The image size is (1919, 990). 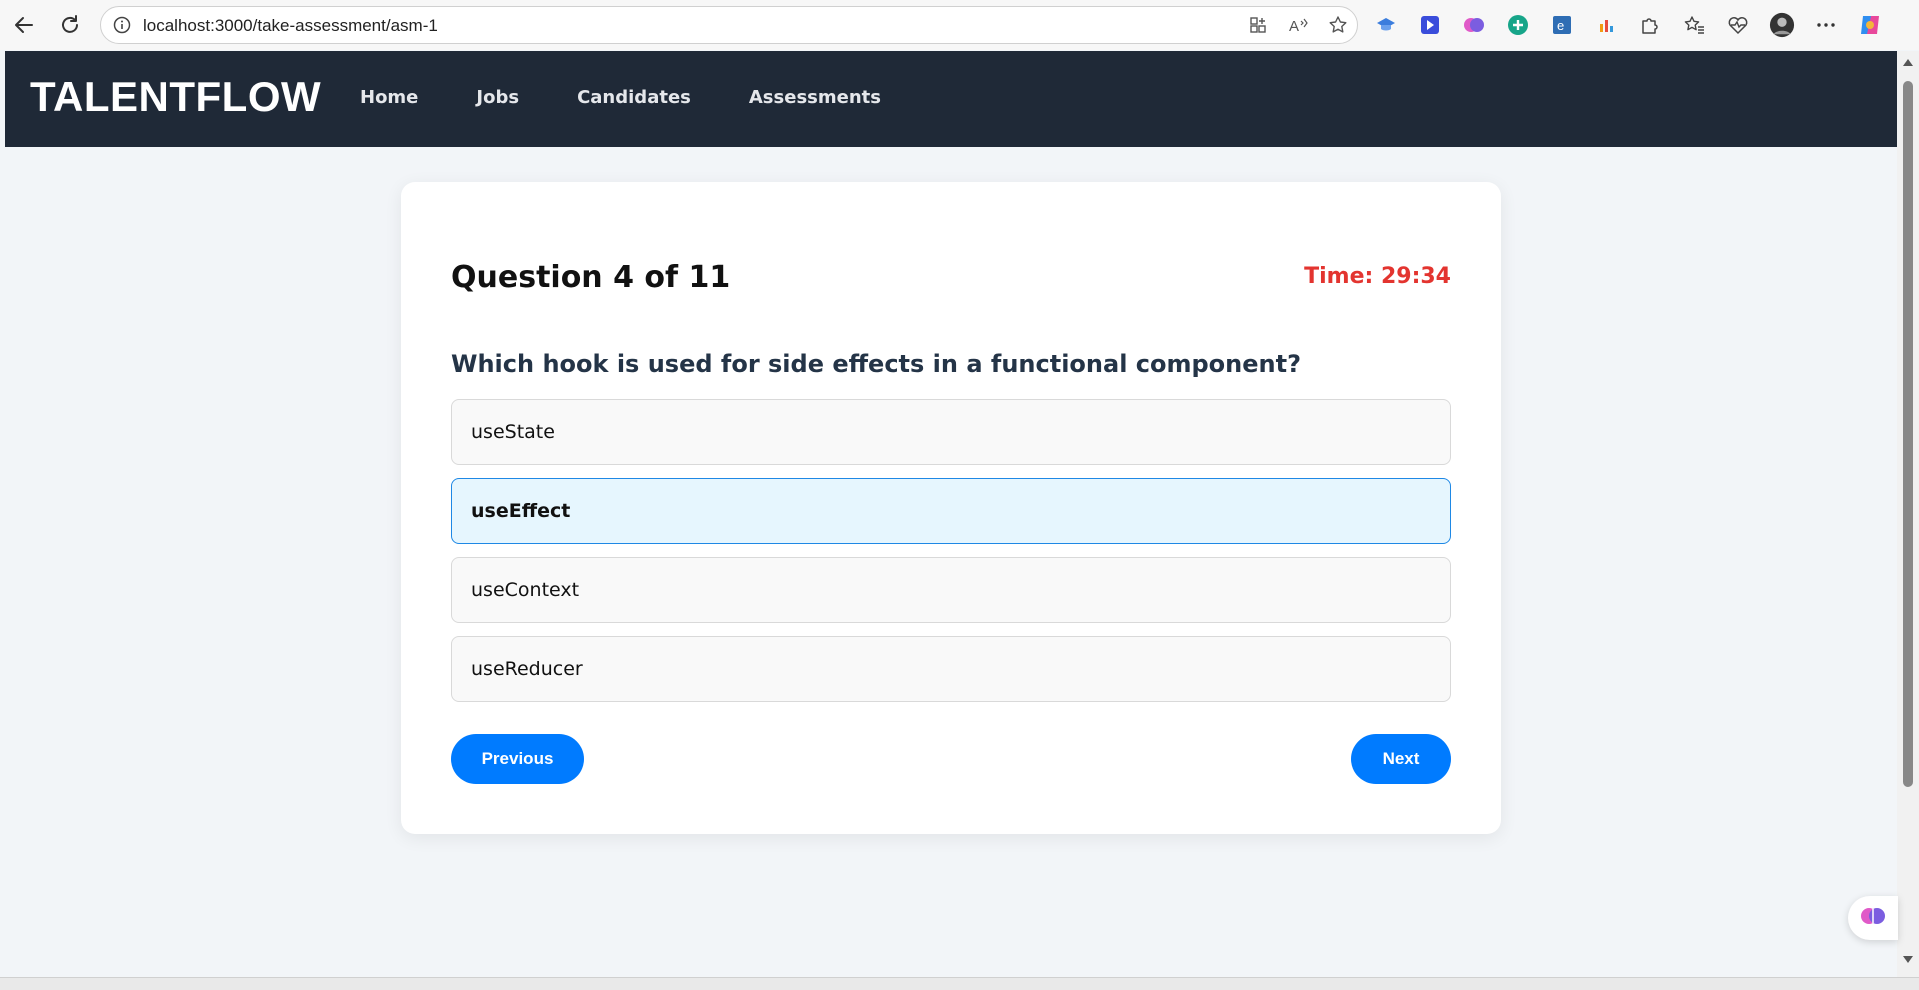 I want to click on info-icon, so click(x=122, y=25).